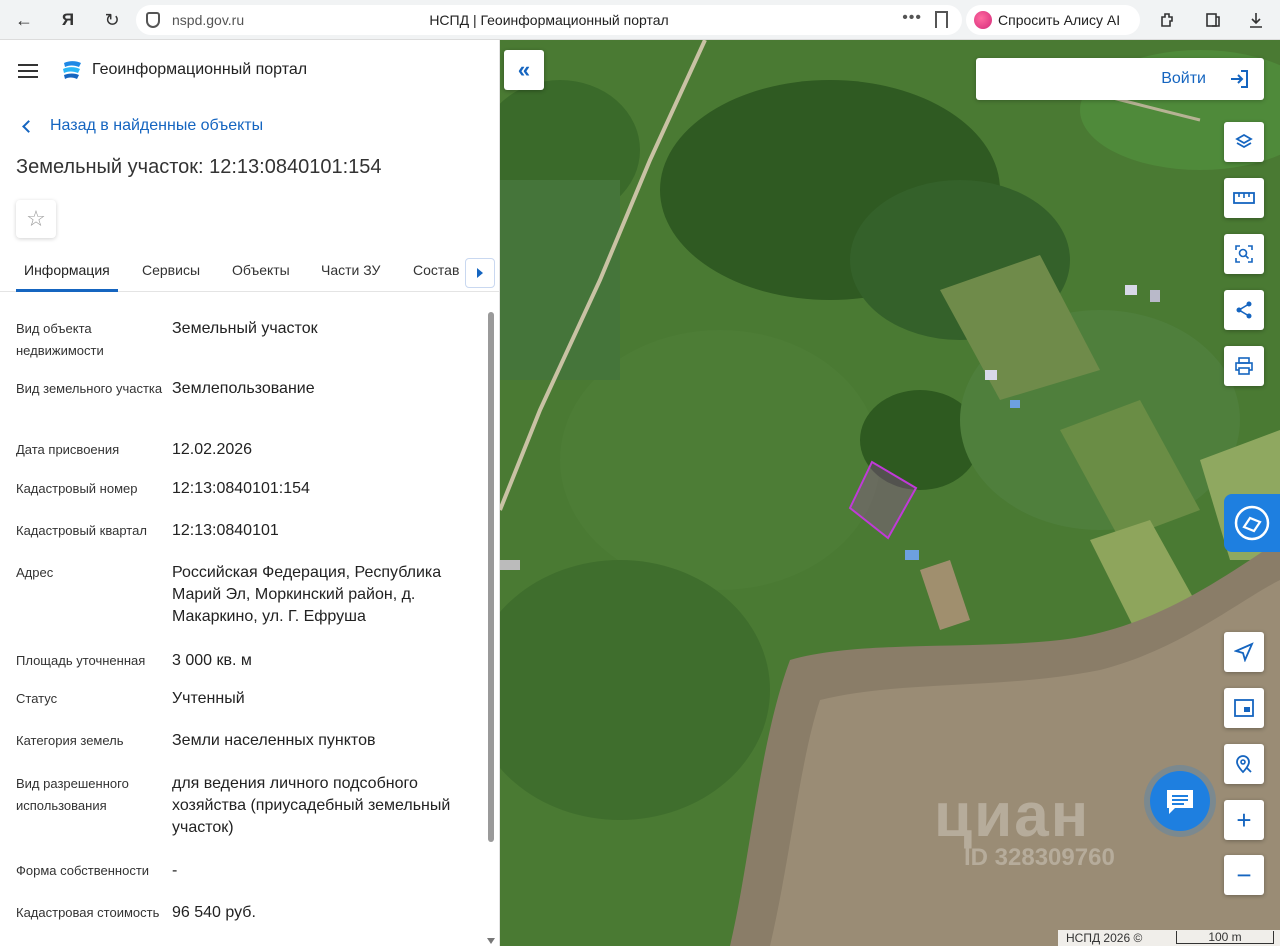 This screenshot has height=946, width=1280. I want to click on measure-button, so click(1244, 198).